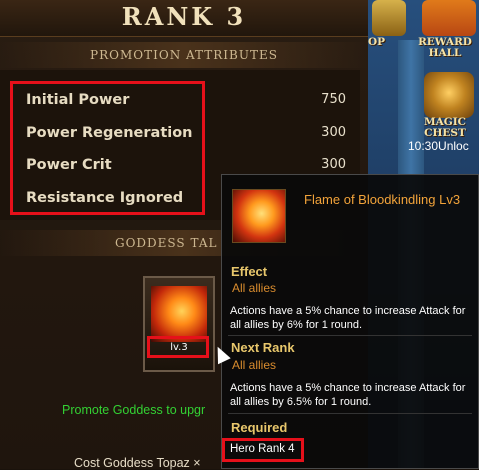 The image size is (479, 470). I want to click on magic-chest-label: MAGIC CHEST, so click(445, 128).